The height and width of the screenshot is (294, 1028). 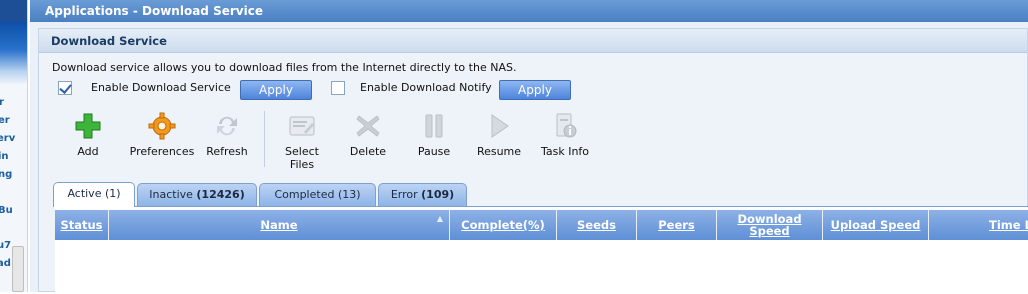 What do you see at coordinates (6, 210) in the screenshot?
I see `sidebar-item: Bu` at bounding box center [6, 210].